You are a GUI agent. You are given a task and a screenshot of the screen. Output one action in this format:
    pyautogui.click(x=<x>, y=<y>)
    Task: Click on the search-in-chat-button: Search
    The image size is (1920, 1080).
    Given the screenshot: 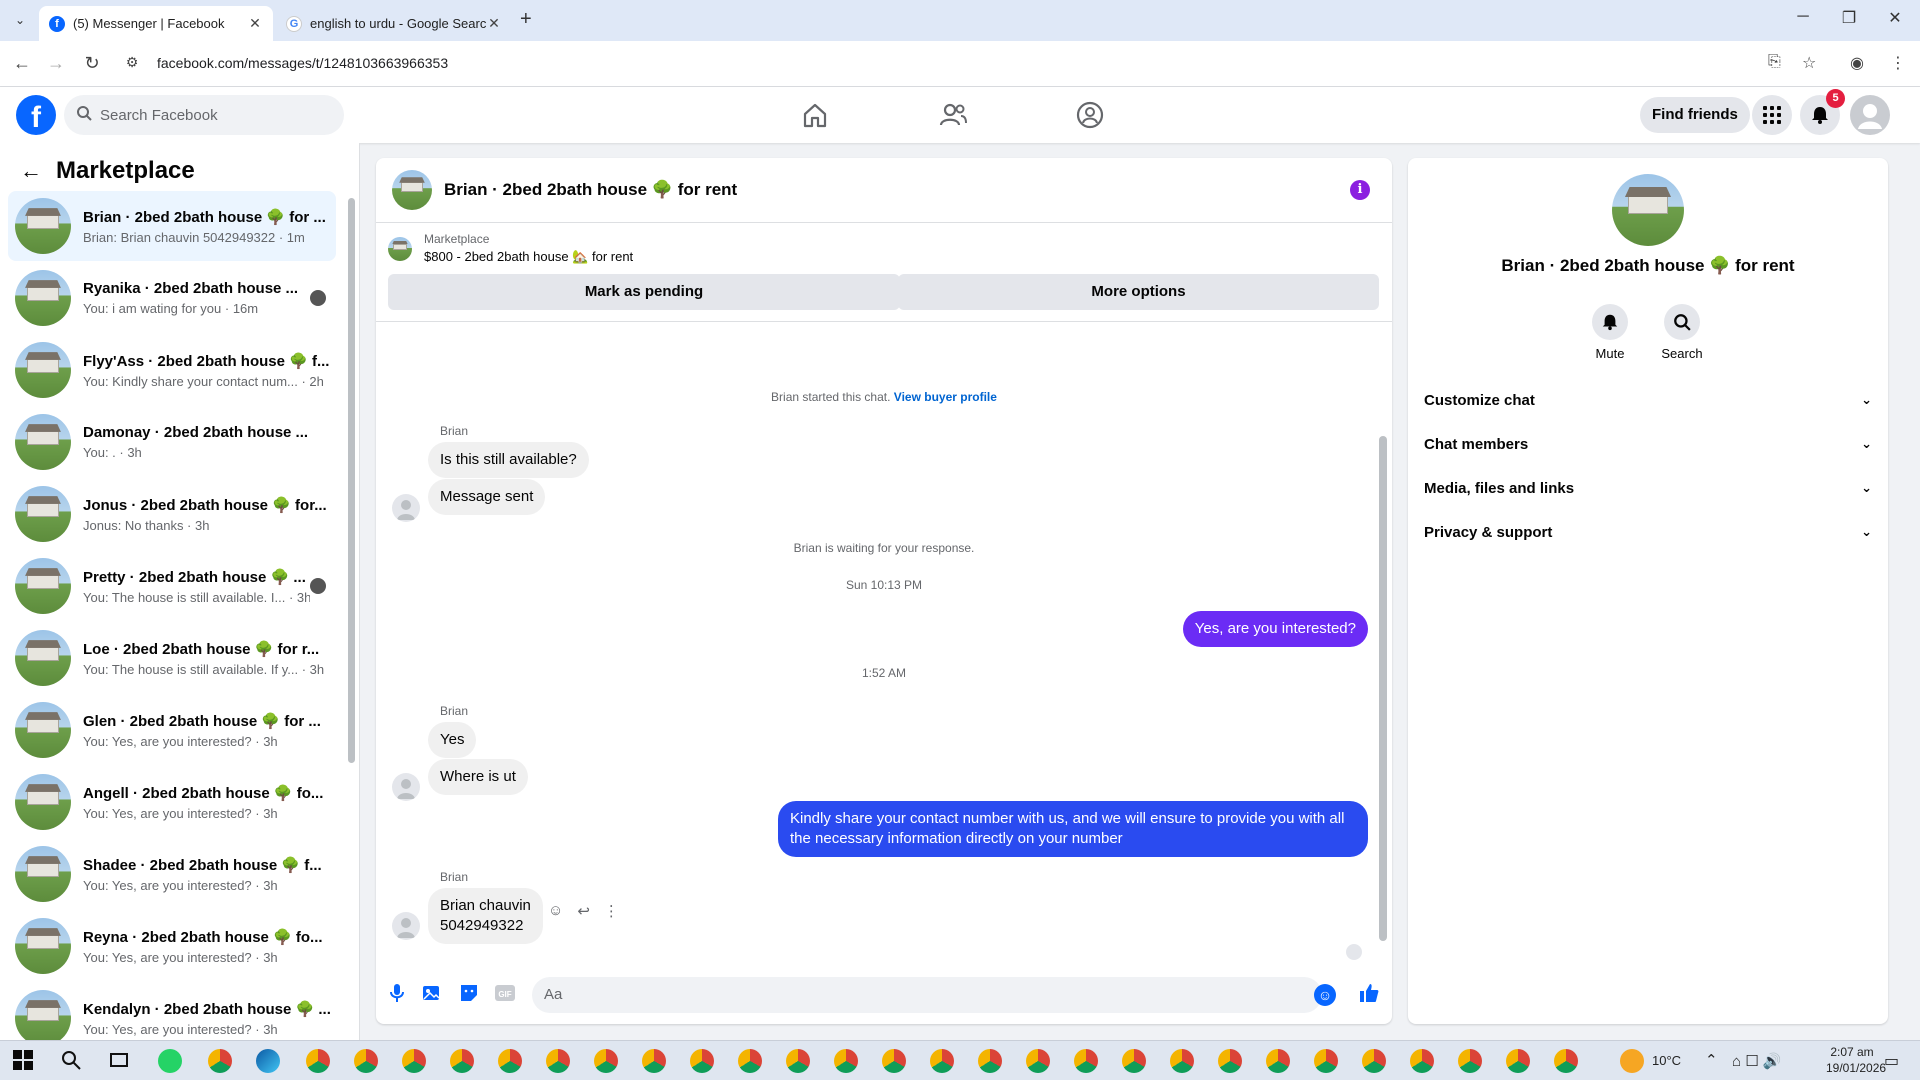 What is the action you would take?
    pyautogui.click(x=1682, y=332)
    